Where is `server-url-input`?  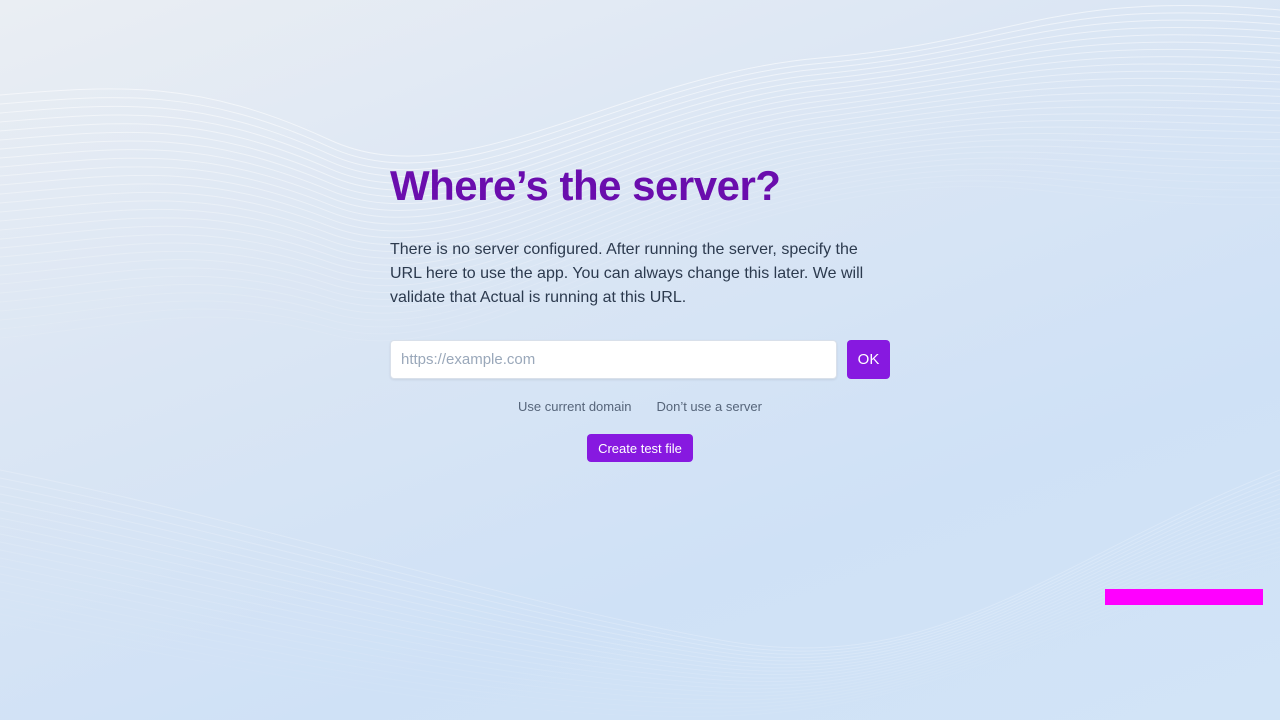
server-url-input is located at coordinates (613, 359).